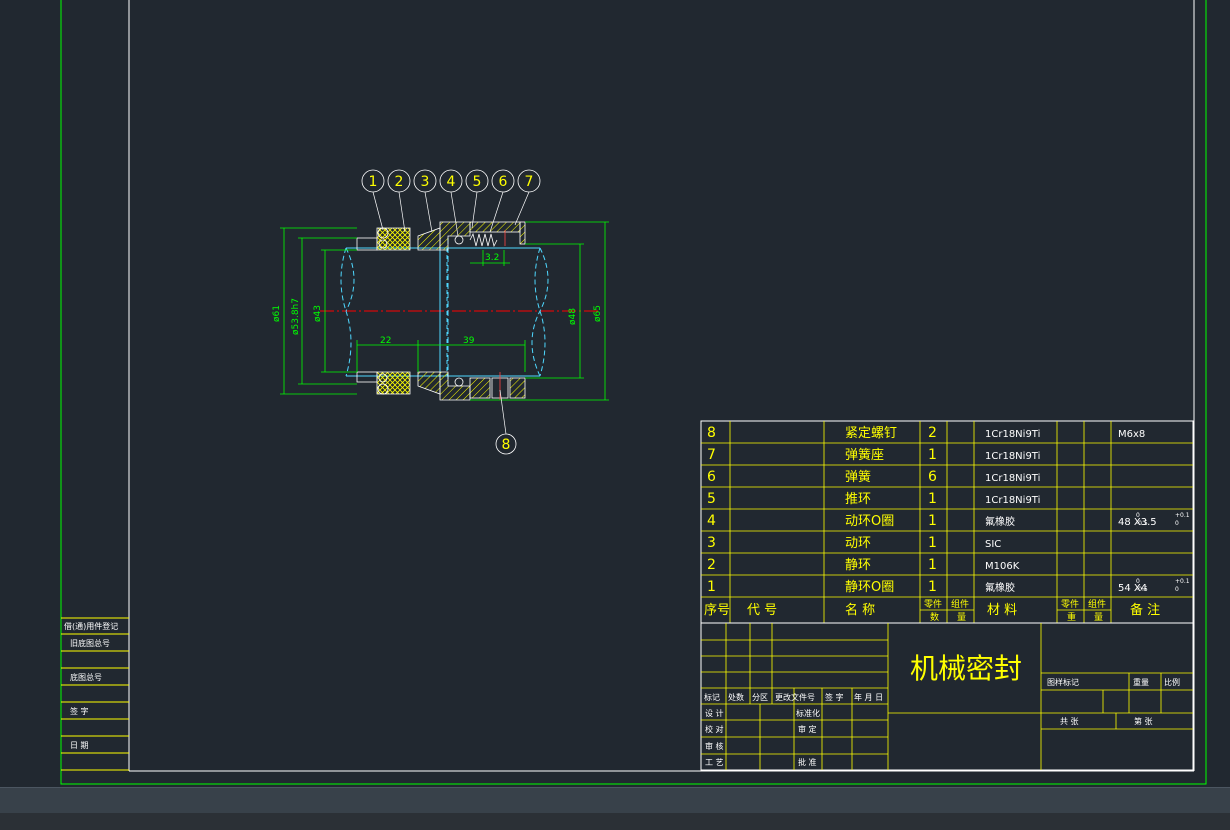 The height and width of the screenshot is (830, 1230). Describe the element at coordinates (932, 433) in the screenshot. I see `bom-row-qty: 2` at that location.